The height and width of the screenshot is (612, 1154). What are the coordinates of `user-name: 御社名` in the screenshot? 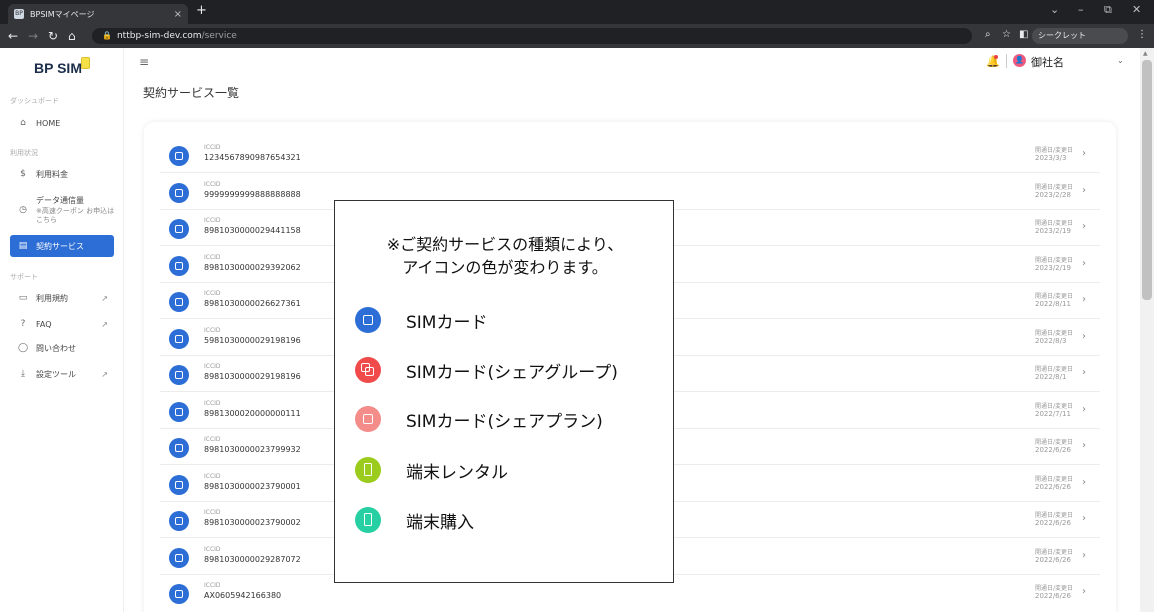 It's located at (1047, 62).